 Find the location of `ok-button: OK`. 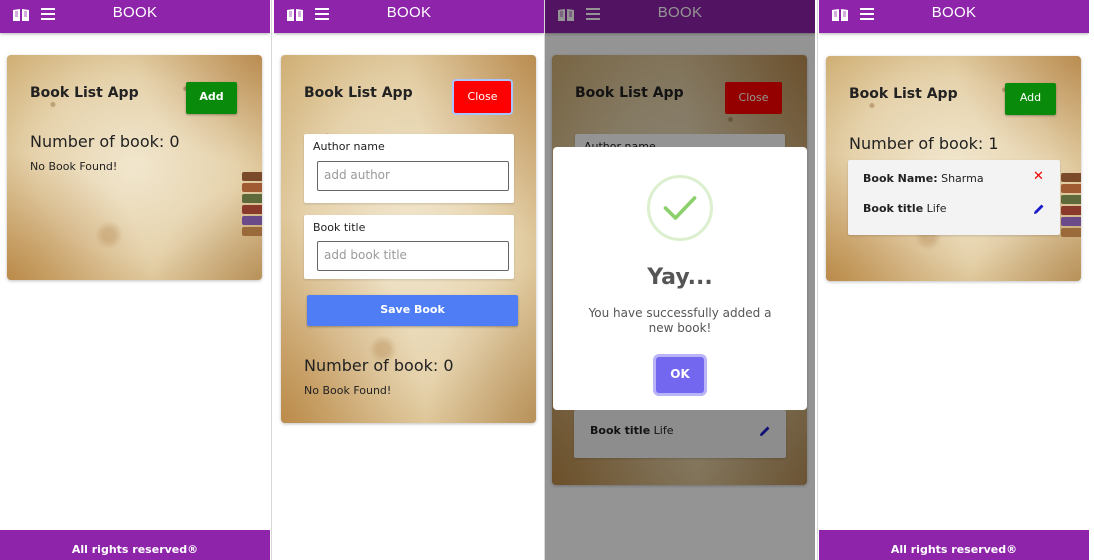

ok-button: OK is located at coordinates (680, 375).